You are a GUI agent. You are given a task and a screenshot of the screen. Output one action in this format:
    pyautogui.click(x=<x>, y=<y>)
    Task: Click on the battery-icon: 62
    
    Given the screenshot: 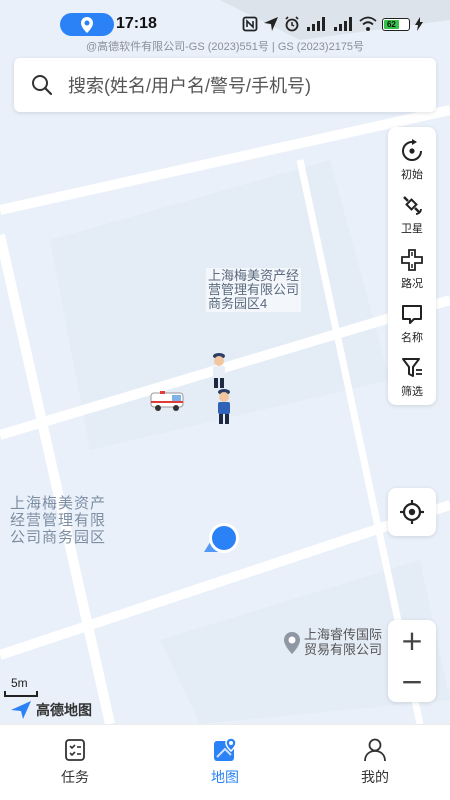 What is the action you would take?
    pyautogui.click(x=396, y=24)
    